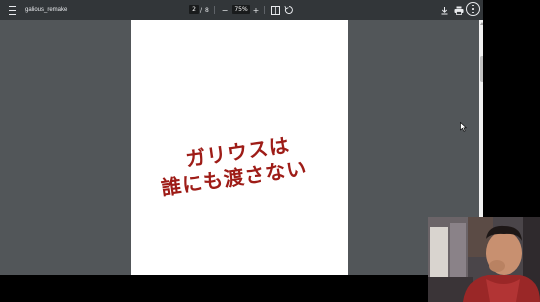 The height and width of the screenshot is (302, 540). I want to click on webcam-person-image, so click(484, 259).